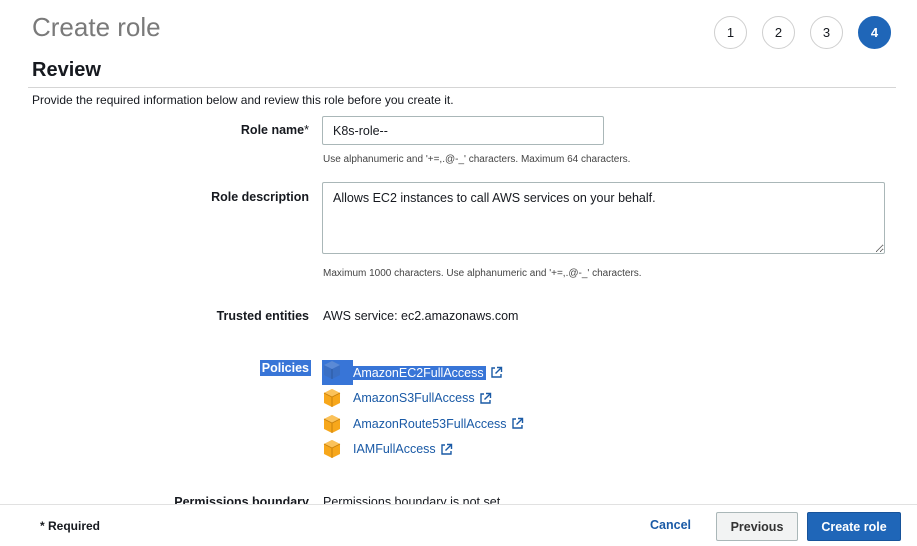 Image resolution: width=917 pixels, height=546 pixels. Describe the element at coordinates (463, 130) in the screenshot. I see `role-name-input` at that location.